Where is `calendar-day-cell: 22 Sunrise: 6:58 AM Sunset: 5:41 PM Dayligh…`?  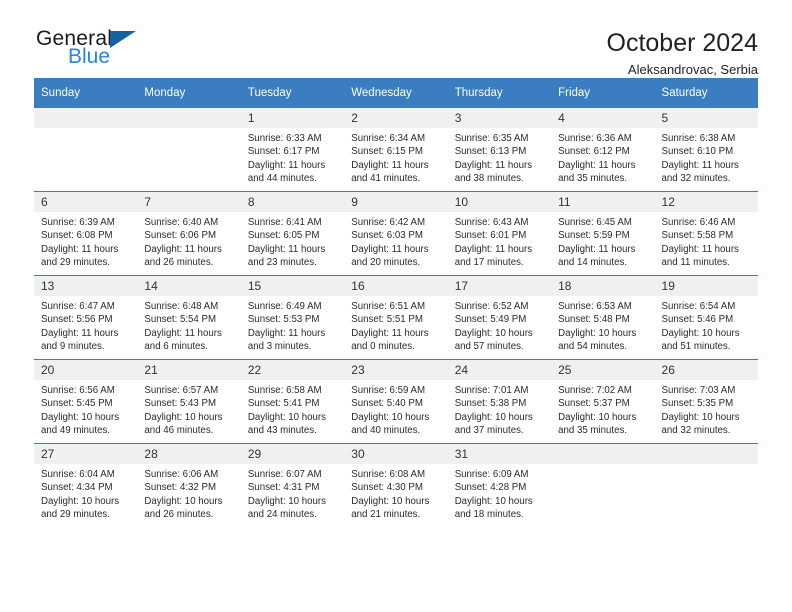
calendar-day-cell: 22 Sunrise: 6:58 AM Sunset: 5:41 PM Dayligh… is located at coordinates (292, 401).